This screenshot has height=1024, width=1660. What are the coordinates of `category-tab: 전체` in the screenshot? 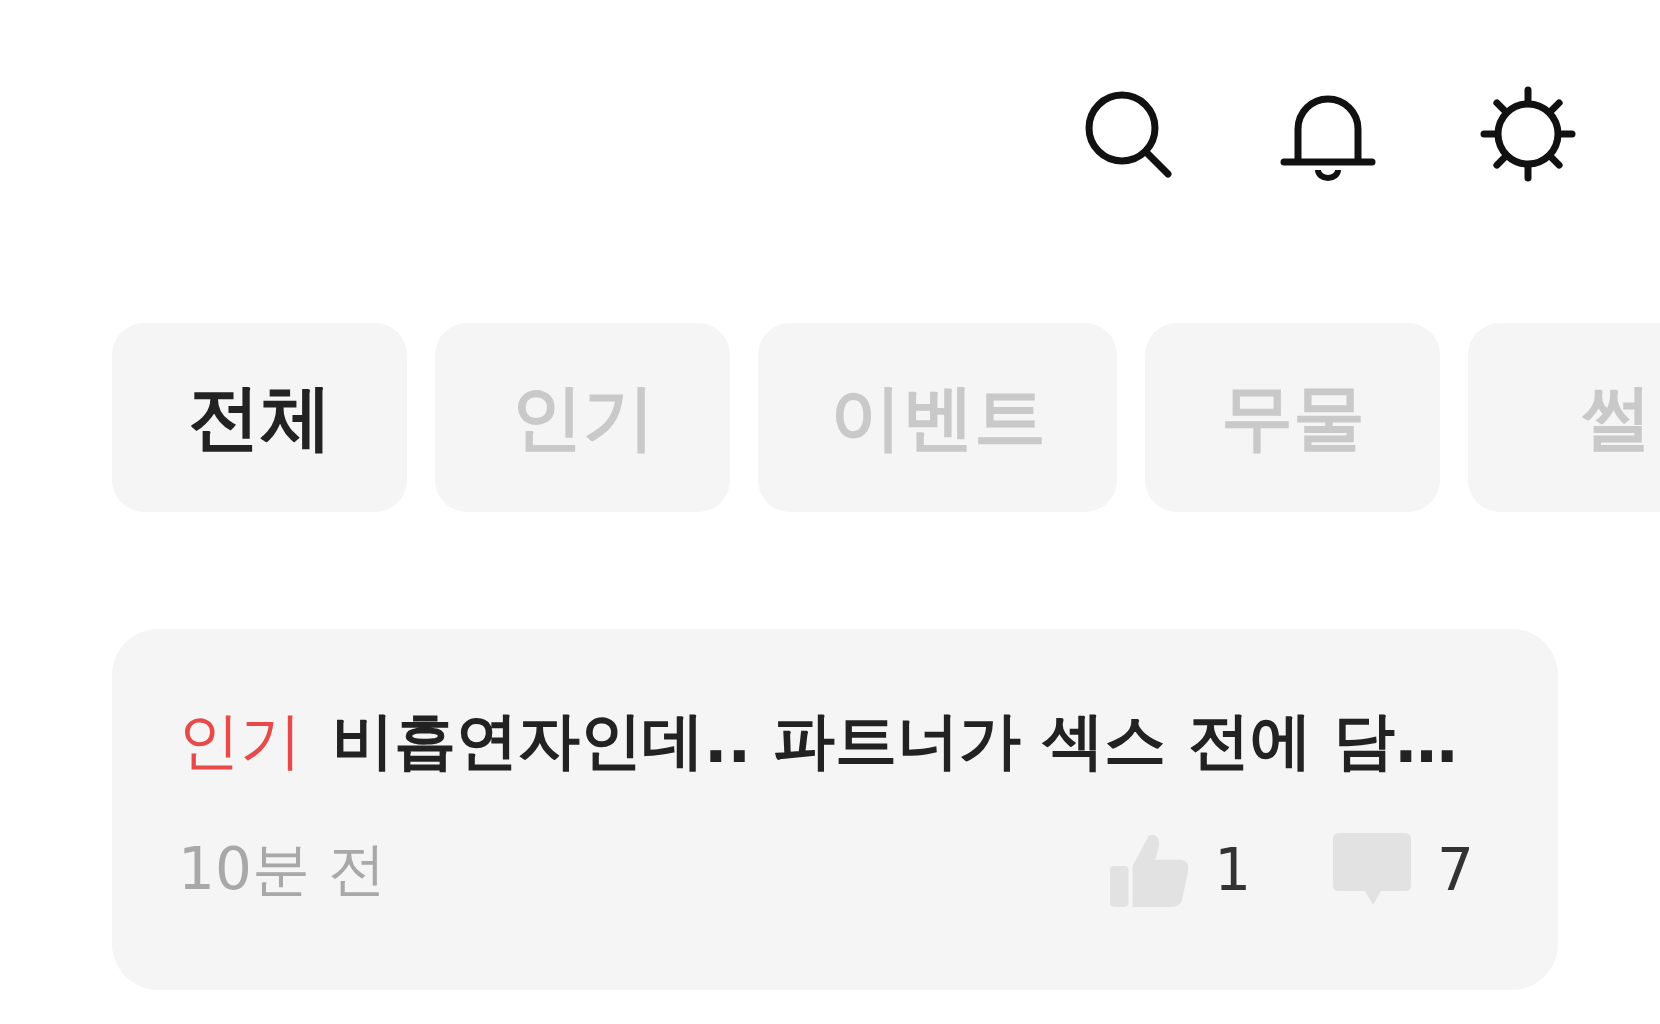 It's located at (259, 417).